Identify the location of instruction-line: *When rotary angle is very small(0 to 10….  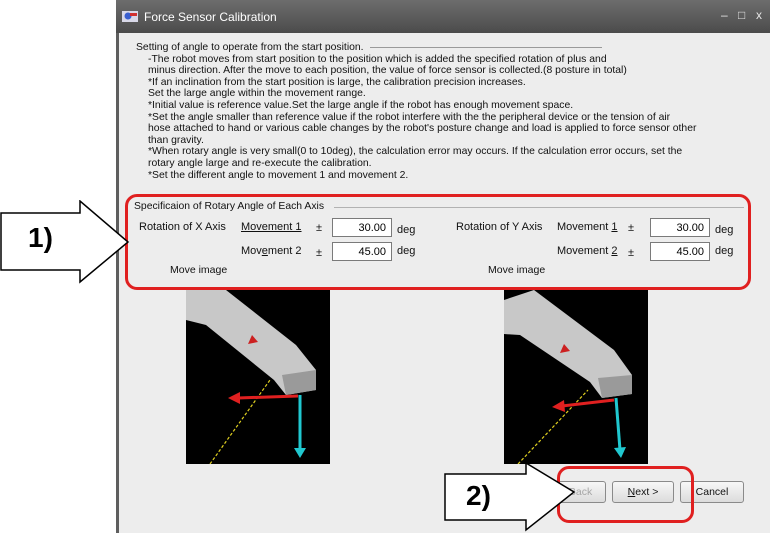
(415, 152).